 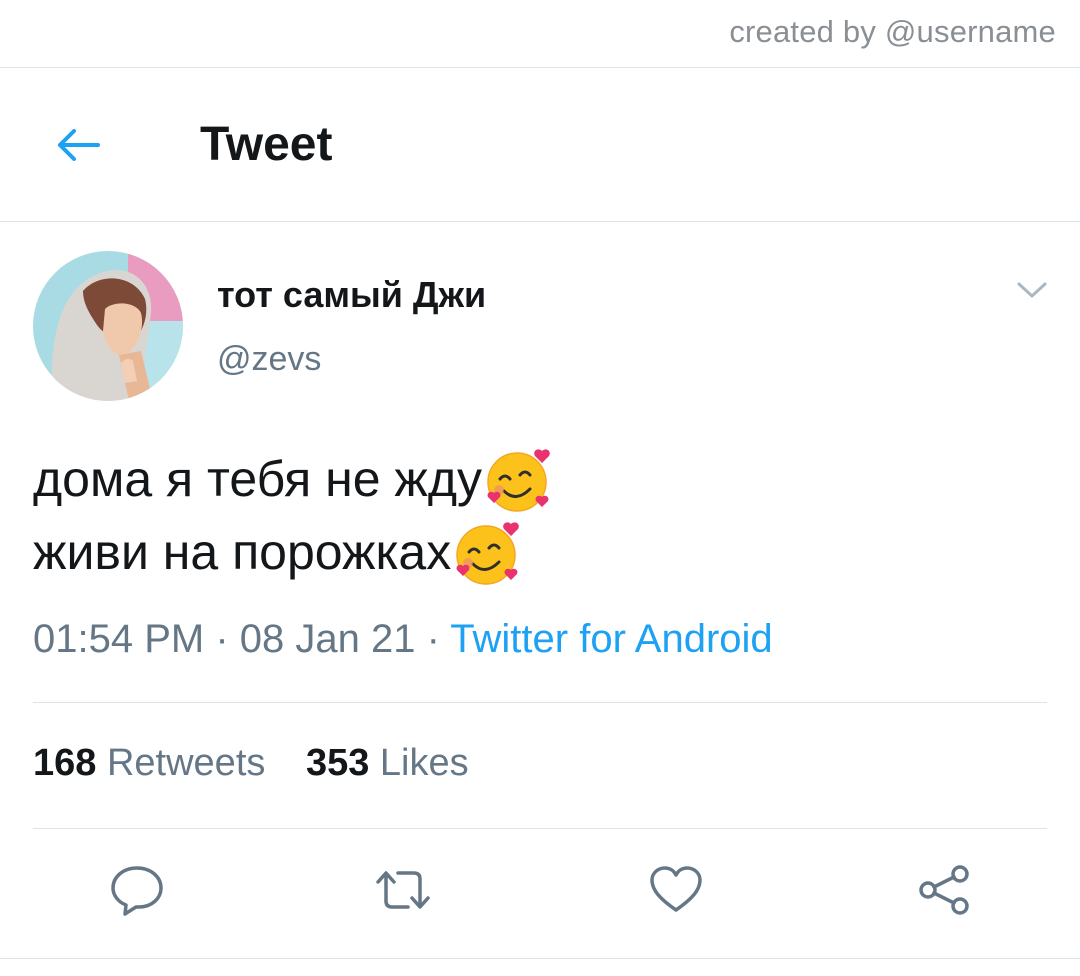 I want to click on stats-divider, so click(x=540, y=828).